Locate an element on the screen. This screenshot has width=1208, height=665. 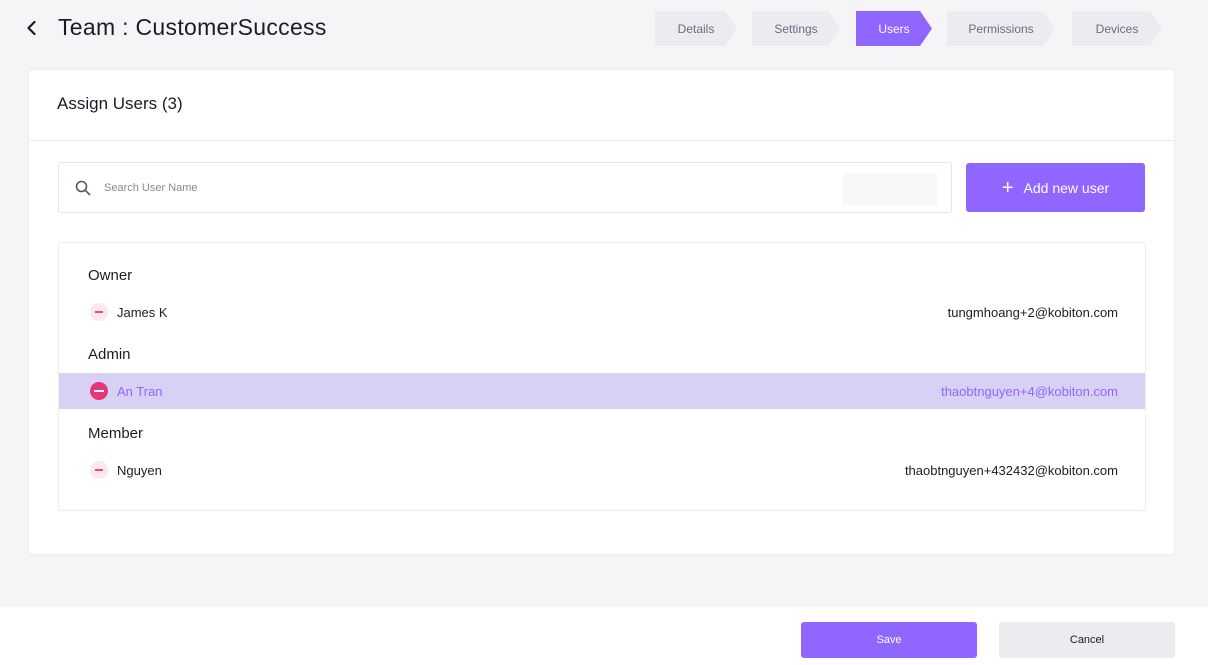
page-title: Team : CustomerSuccess is located at coordinates (192, 27).